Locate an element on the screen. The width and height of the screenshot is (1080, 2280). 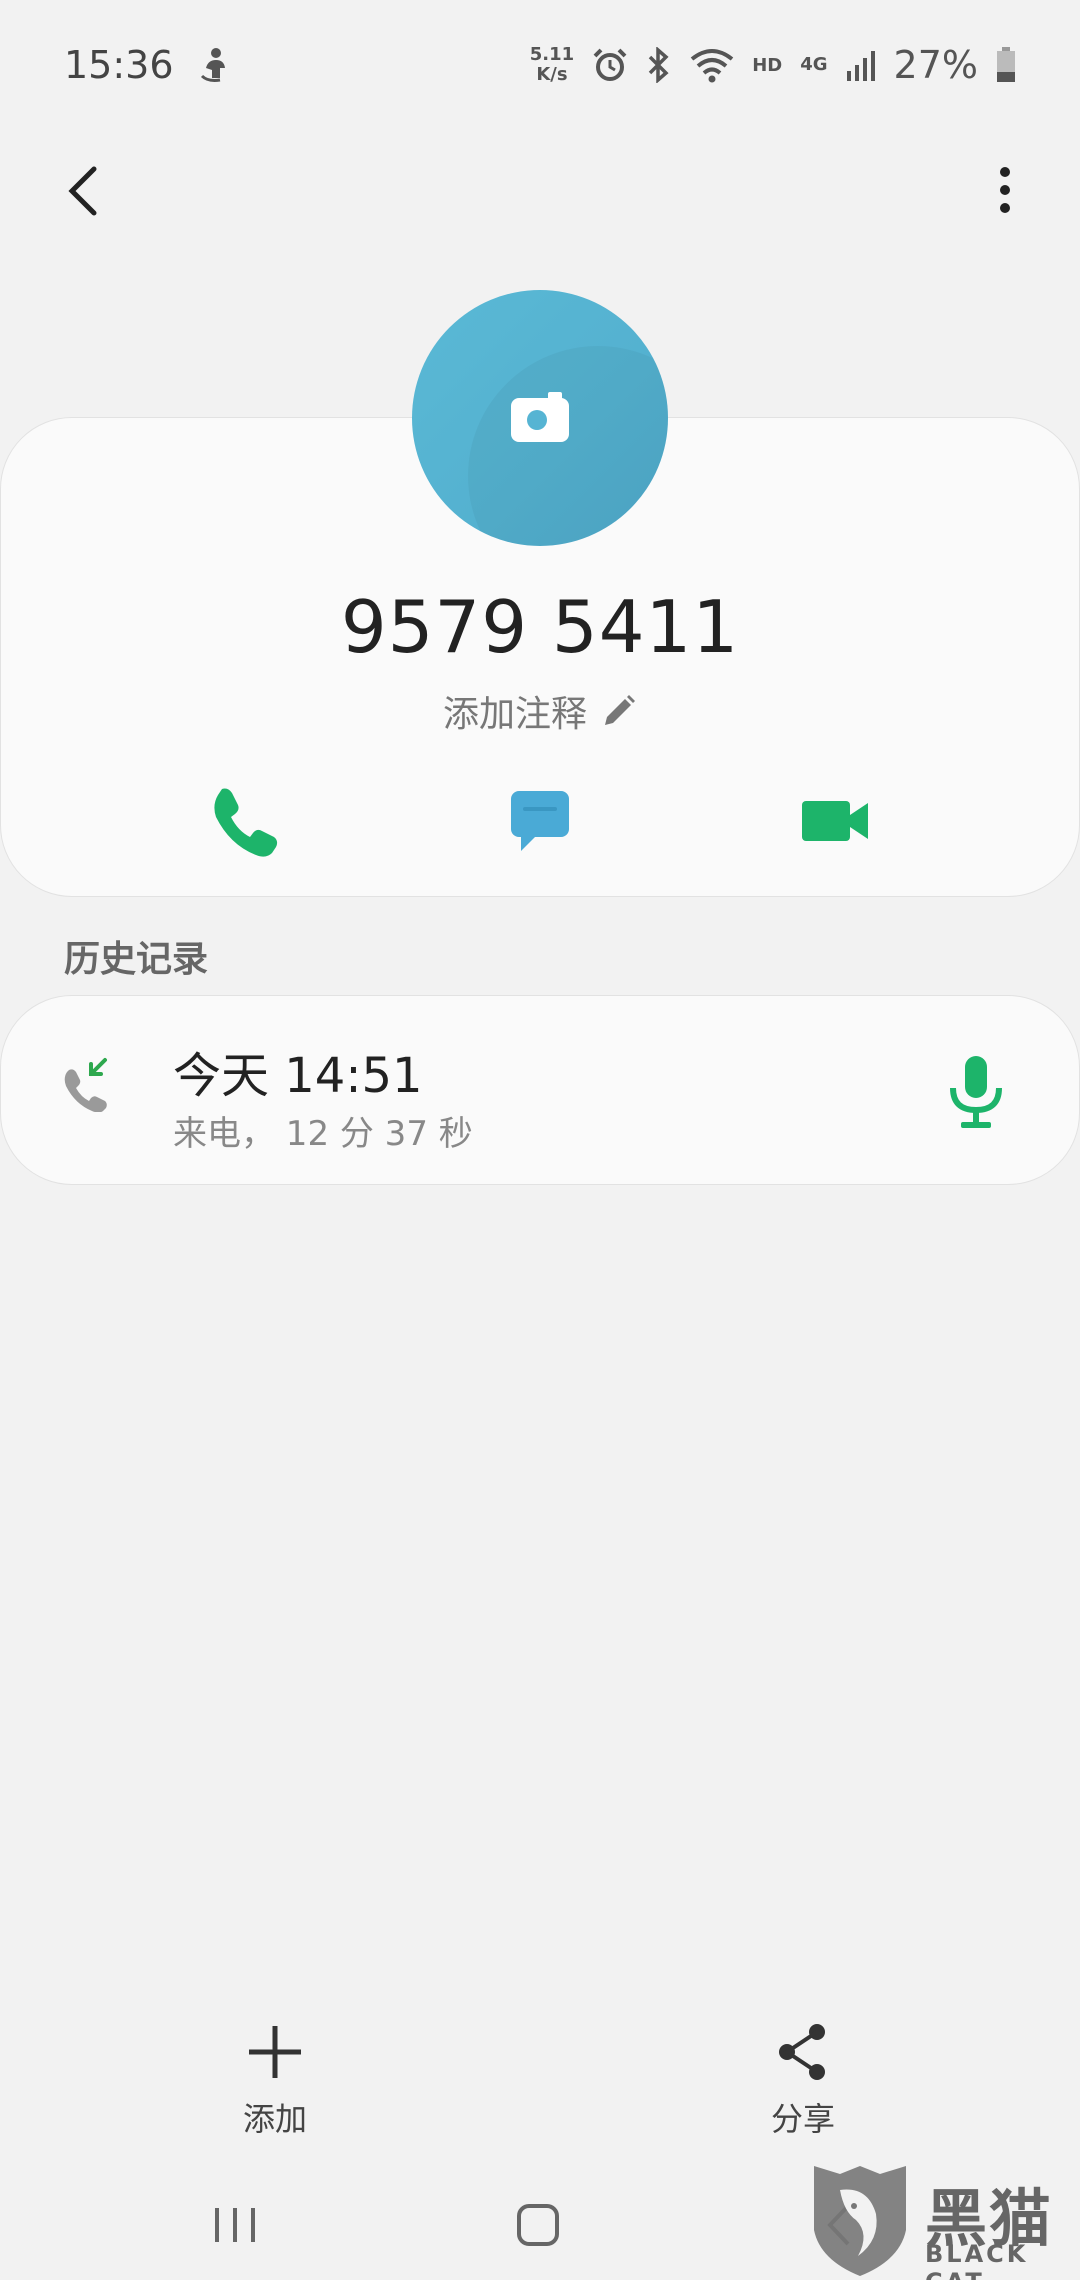
net-speed-value: 5.11 is located at coordinates (552, 54).